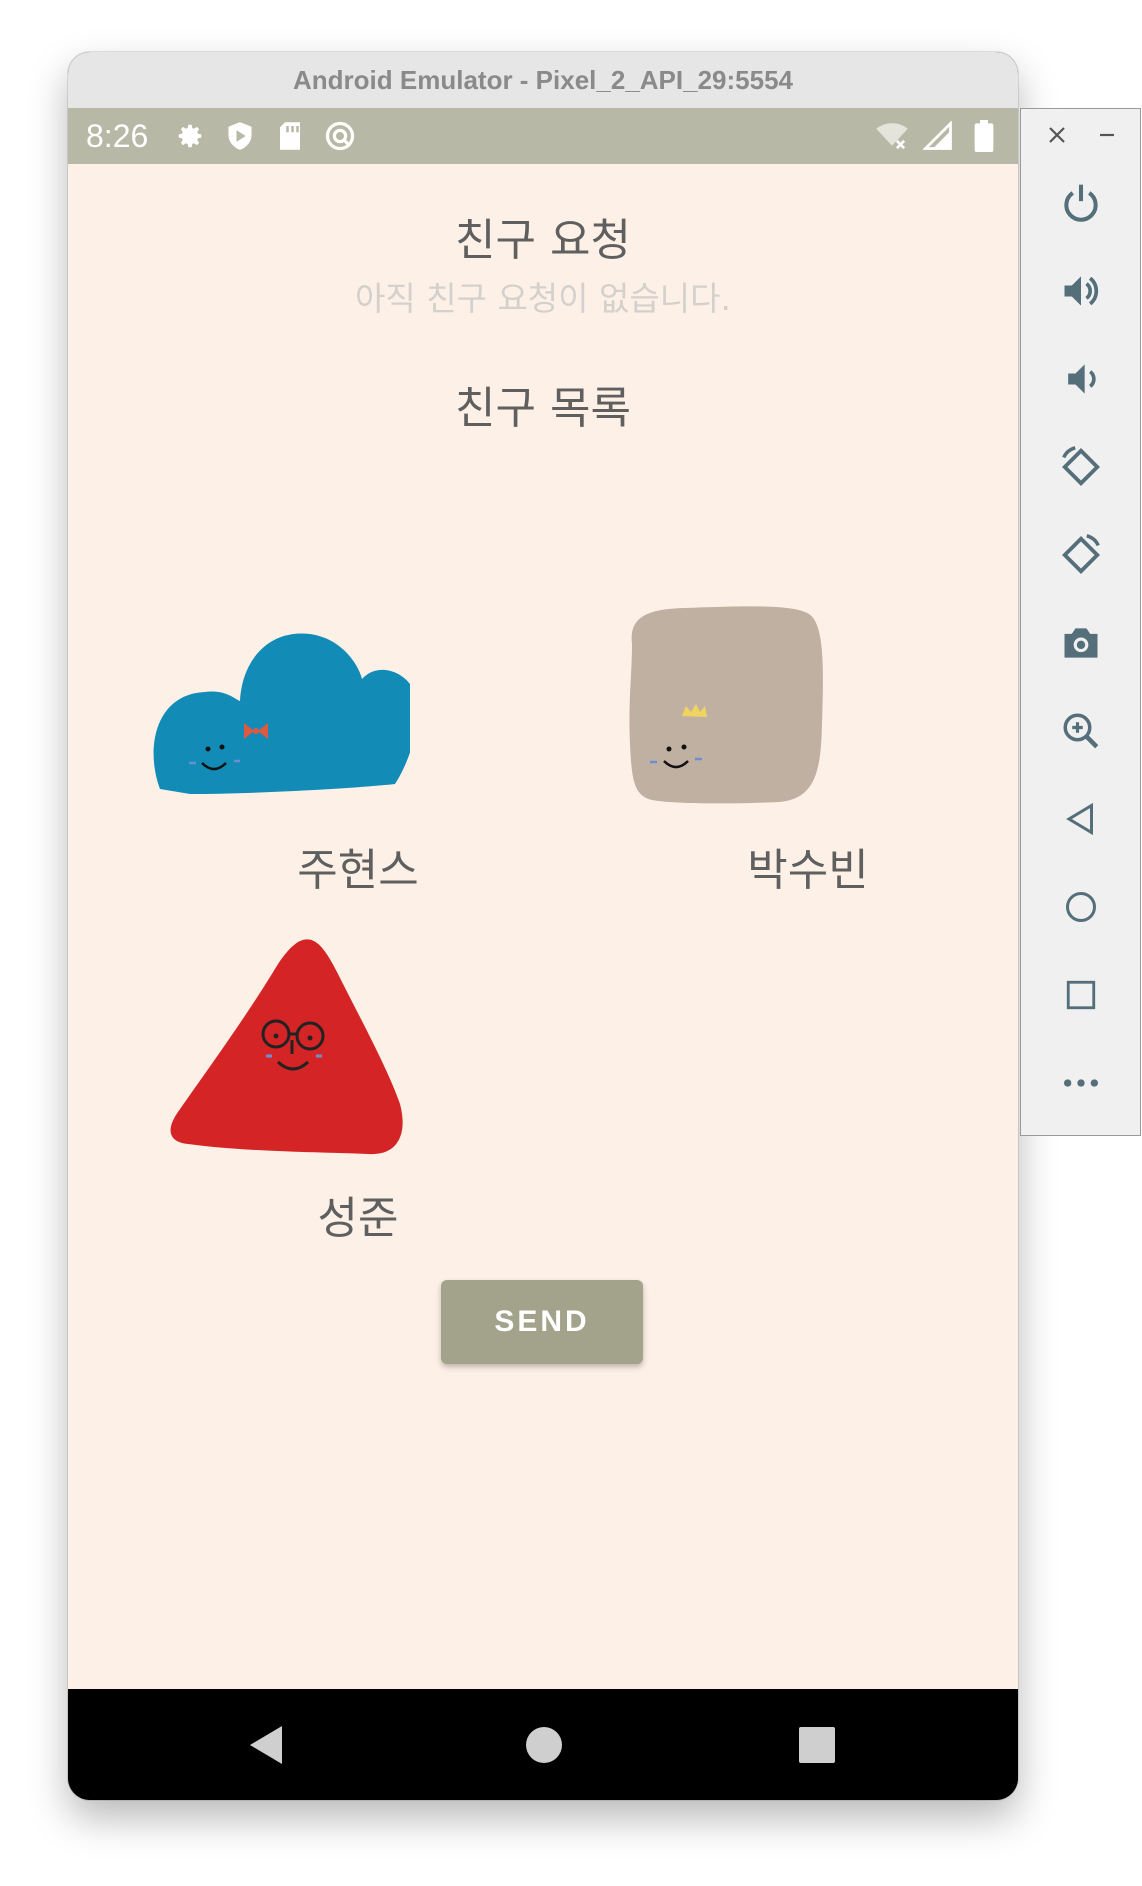  Describe the element at coordinates (1081, 995) in the screenshot. I see `overview-icon` at that location.